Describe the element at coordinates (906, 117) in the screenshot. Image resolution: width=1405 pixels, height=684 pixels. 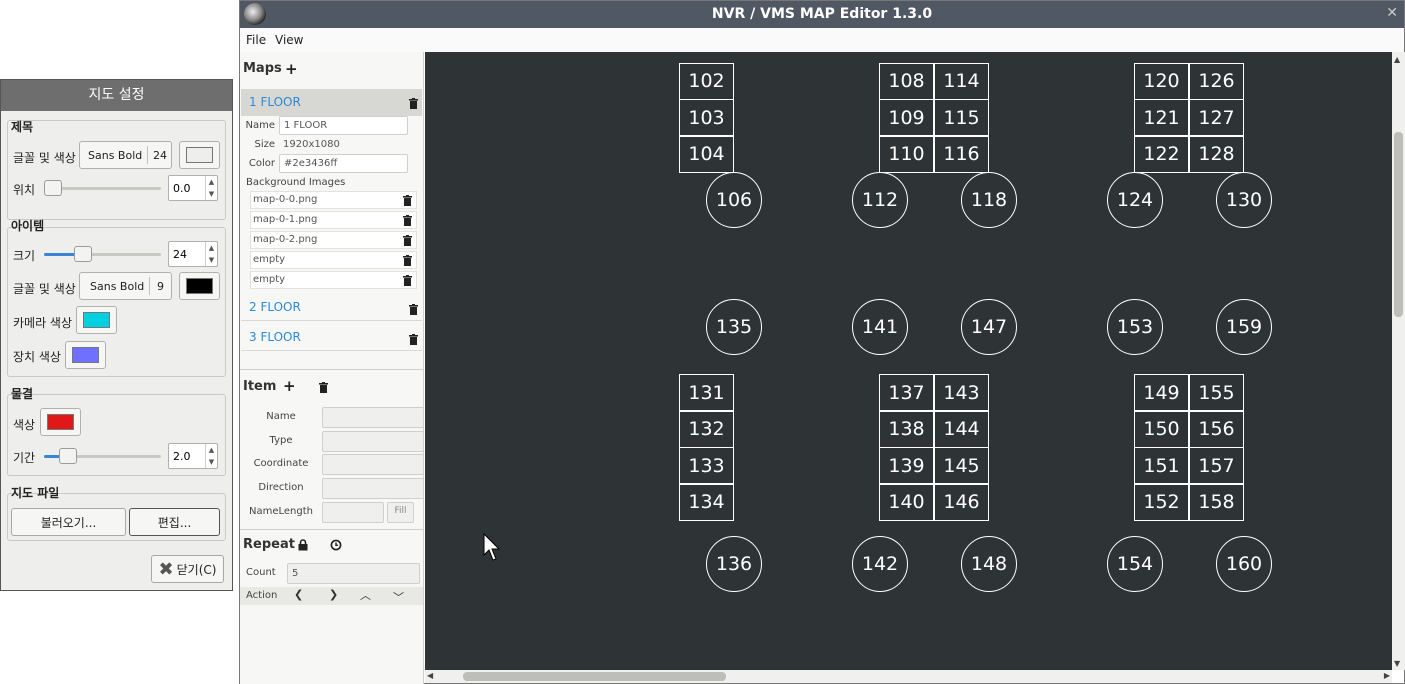
I see `camera-rect-item: 109` at that location.